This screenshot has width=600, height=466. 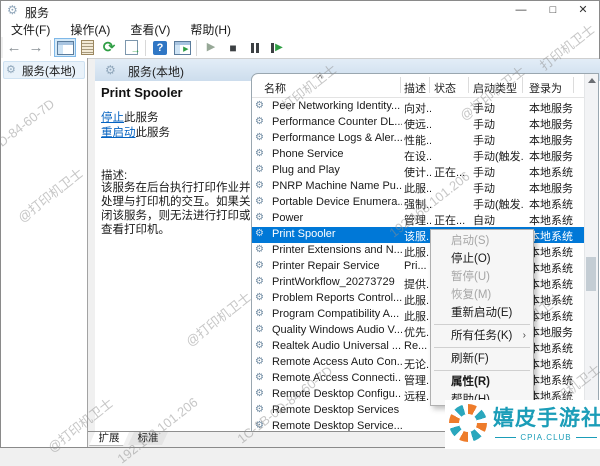 I want to click on scrollbar-thumb, so click(x=591, y=274).